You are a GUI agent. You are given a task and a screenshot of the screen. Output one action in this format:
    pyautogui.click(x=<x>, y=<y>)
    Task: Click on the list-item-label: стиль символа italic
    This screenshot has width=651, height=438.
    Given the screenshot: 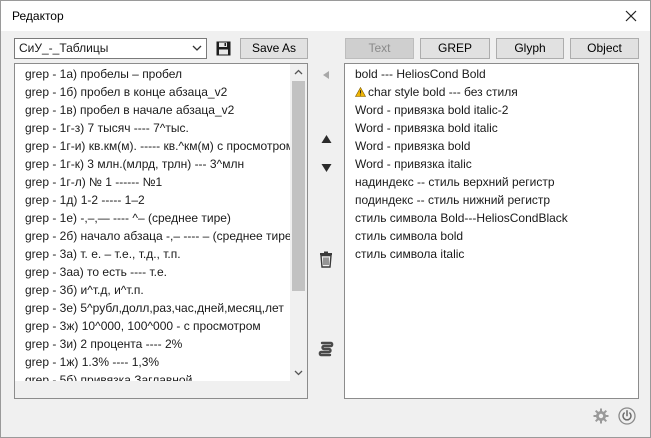 What is the action you would take?
    pyautogui.click(x=410, y=254)
    